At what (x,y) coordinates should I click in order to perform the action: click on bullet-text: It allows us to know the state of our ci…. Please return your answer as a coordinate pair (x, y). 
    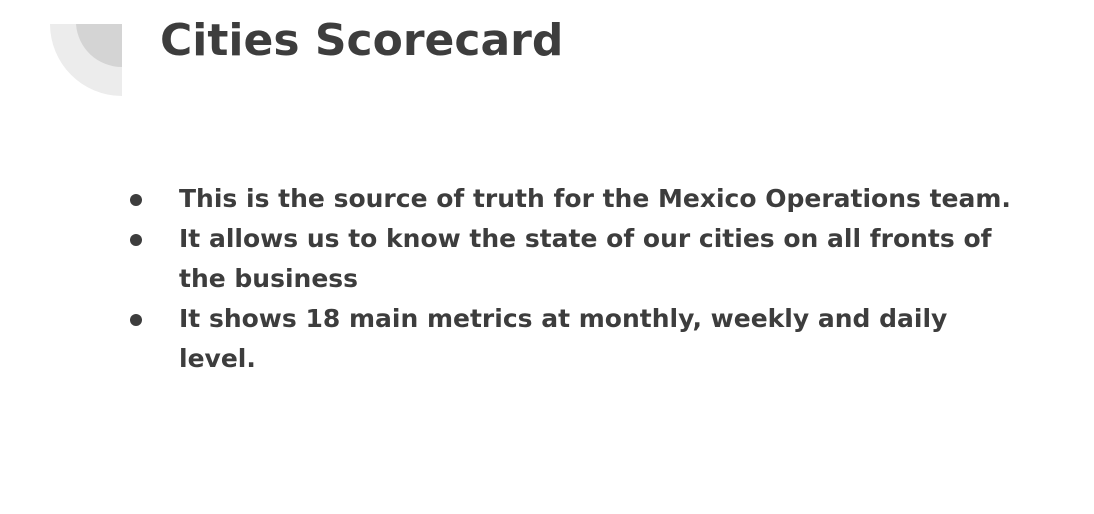
    Looking at the image, I should click on (585, 258).